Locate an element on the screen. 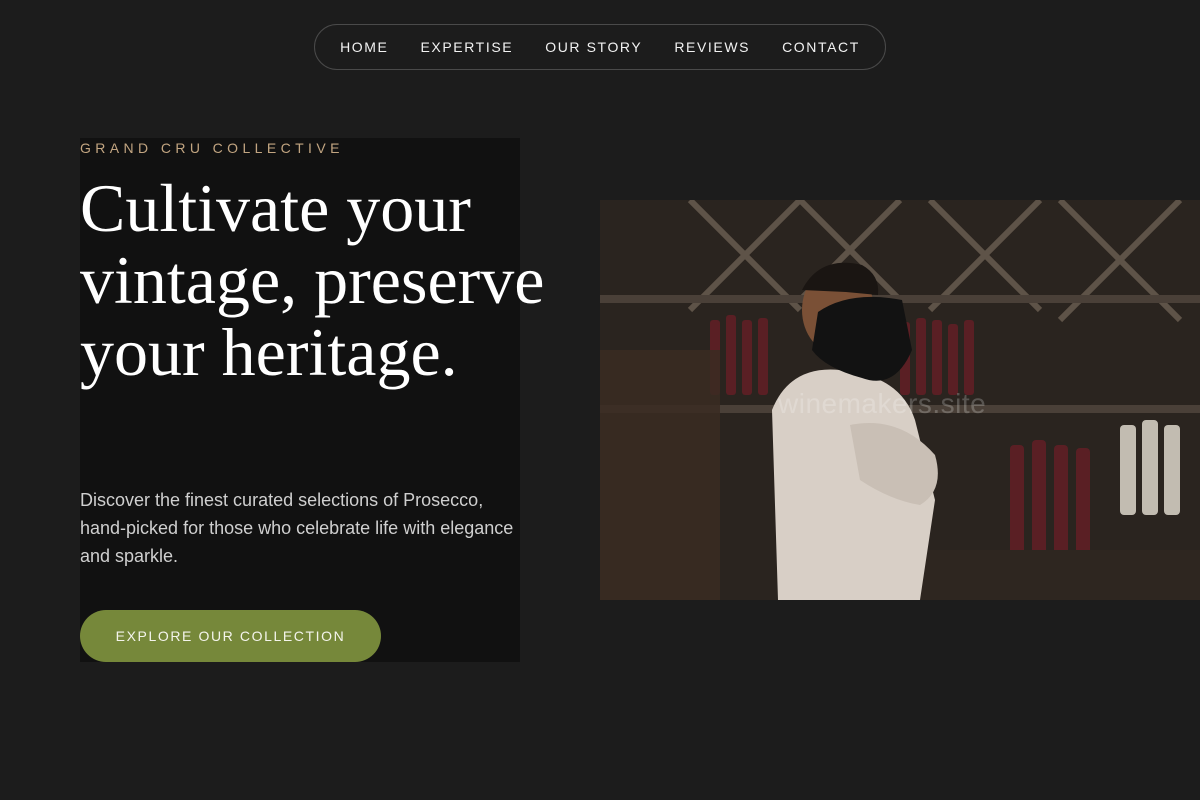  nav-contact-link: CONTACT is located at coordinates (821, 47).